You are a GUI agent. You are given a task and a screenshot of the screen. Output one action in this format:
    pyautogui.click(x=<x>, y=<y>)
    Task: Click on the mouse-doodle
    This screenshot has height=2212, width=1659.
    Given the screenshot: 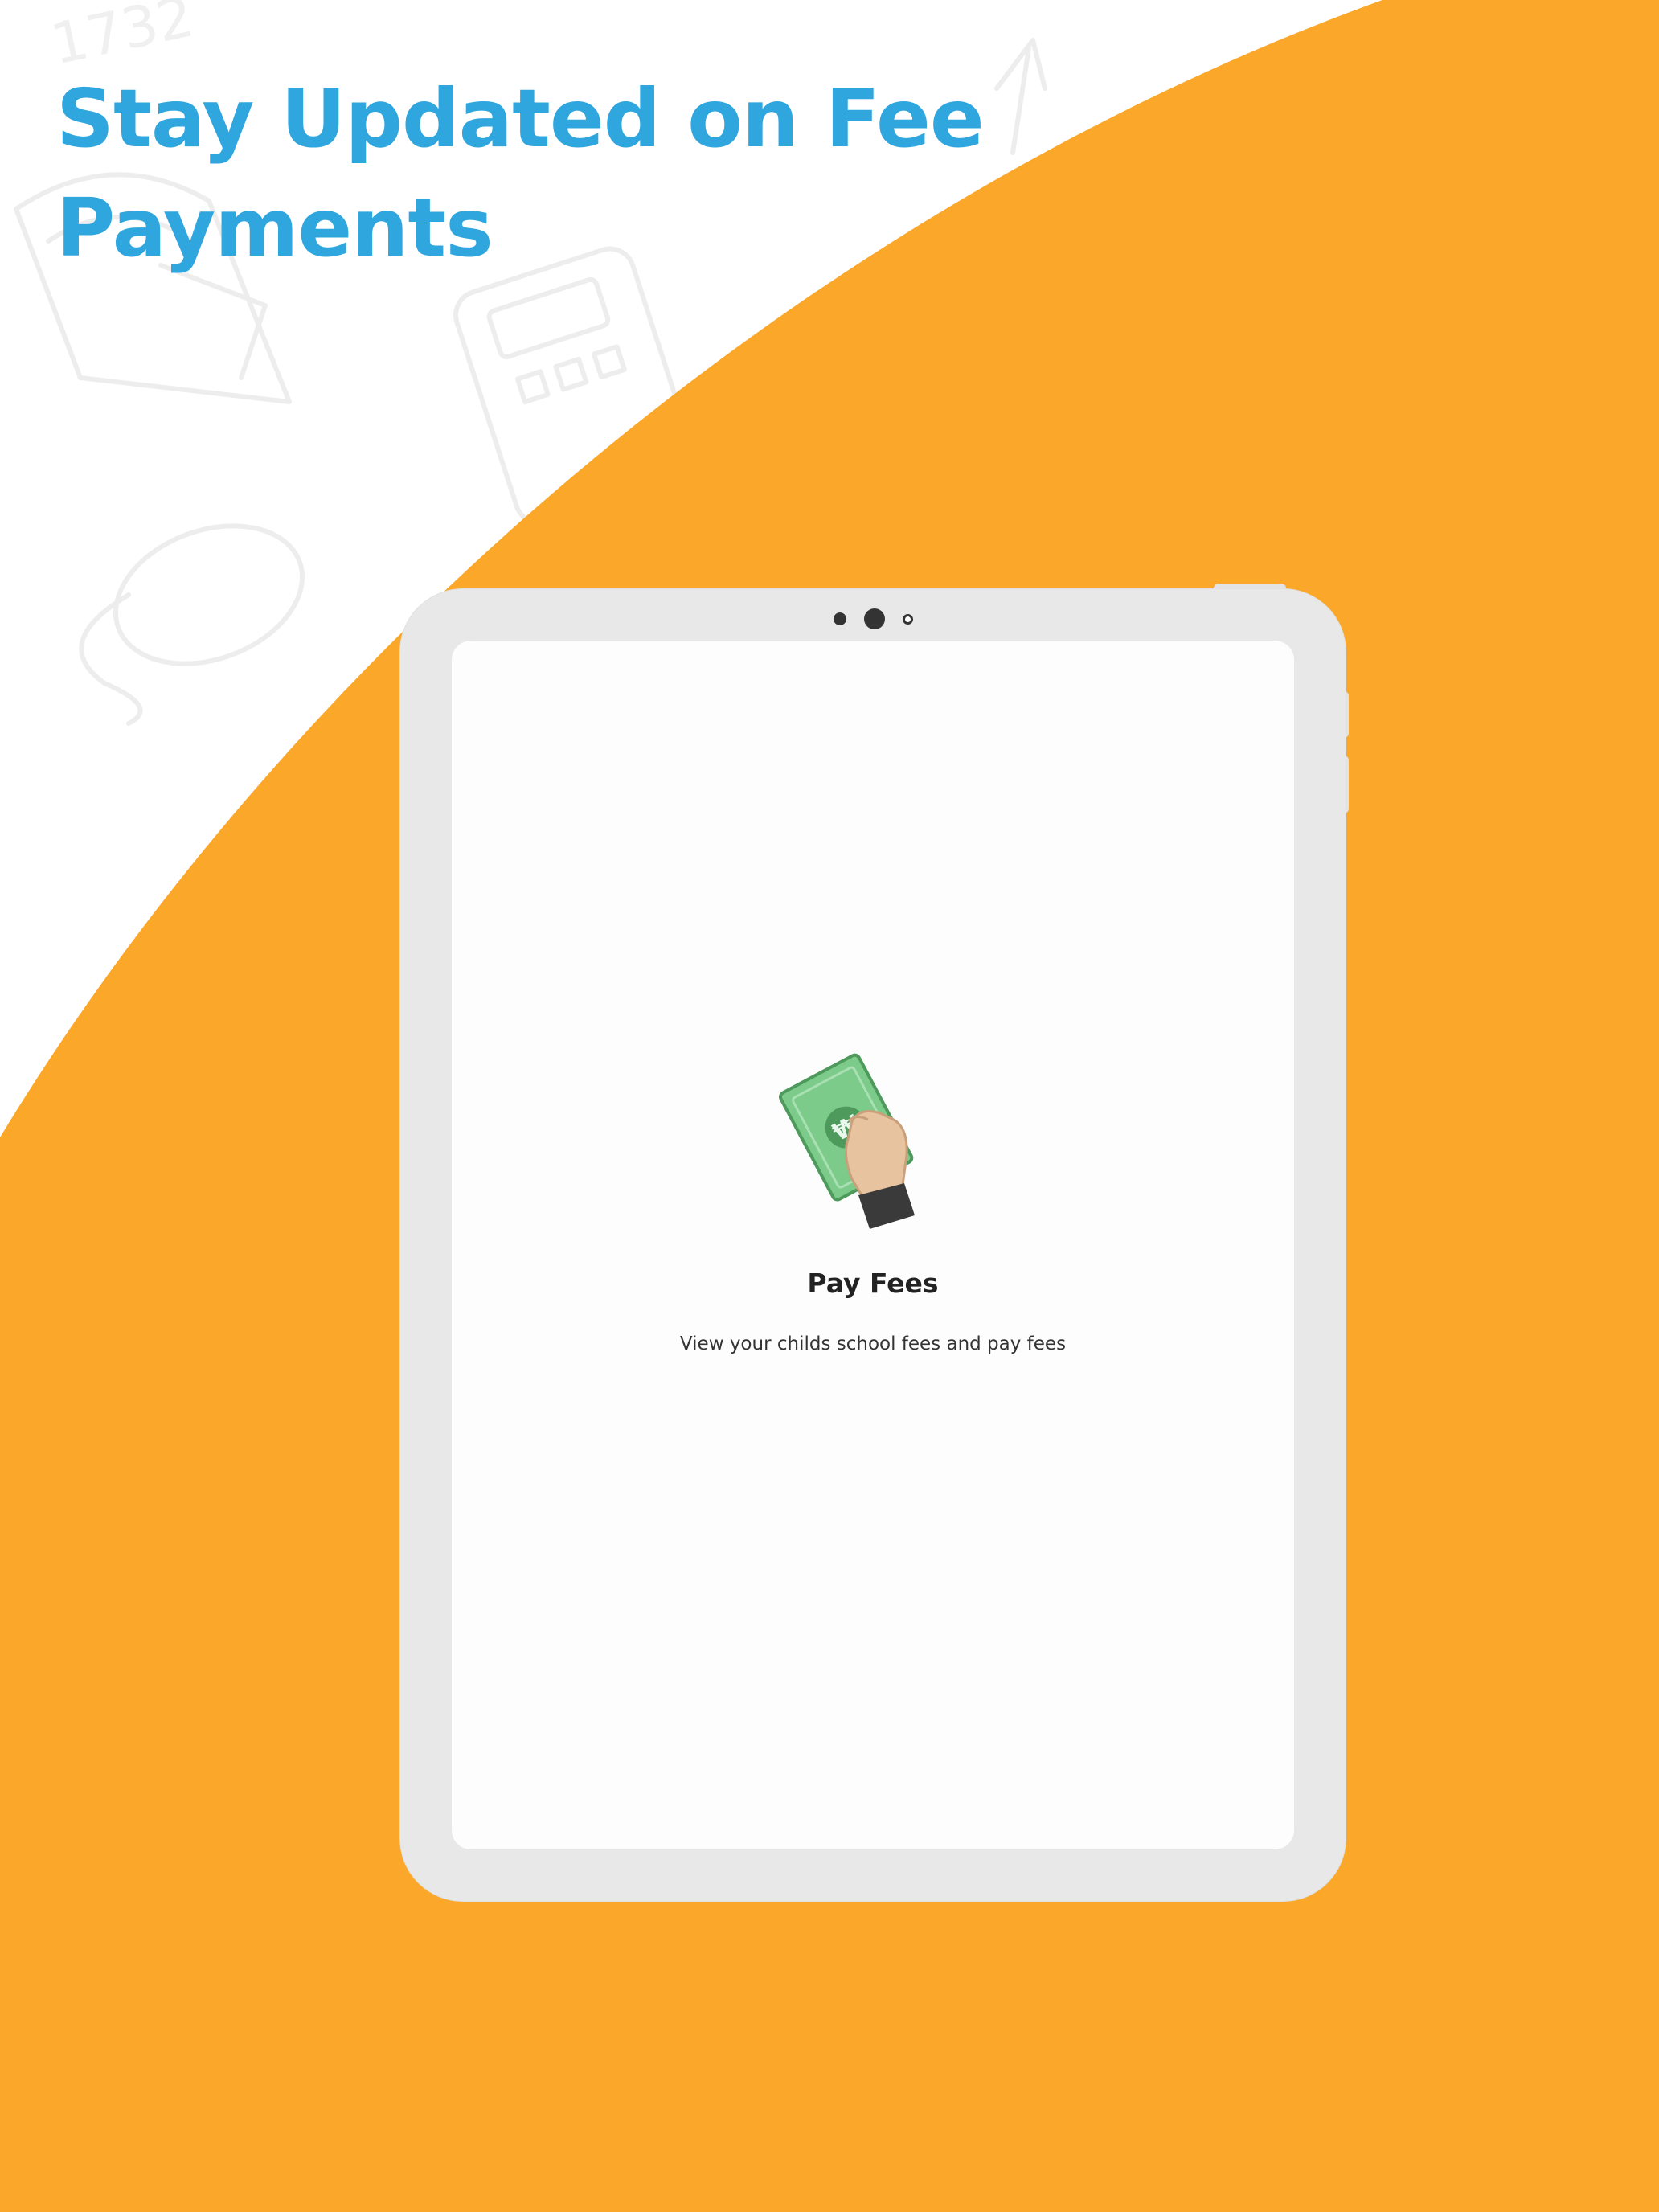 What is the action you would take?
    pyautogui.click(x=192, y=624)
    